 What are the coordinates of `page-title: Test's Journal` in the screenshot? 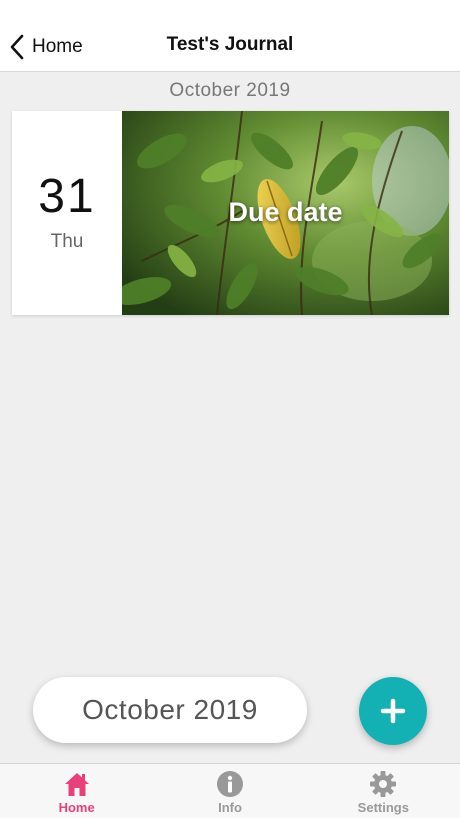 It's located at (230, 44).